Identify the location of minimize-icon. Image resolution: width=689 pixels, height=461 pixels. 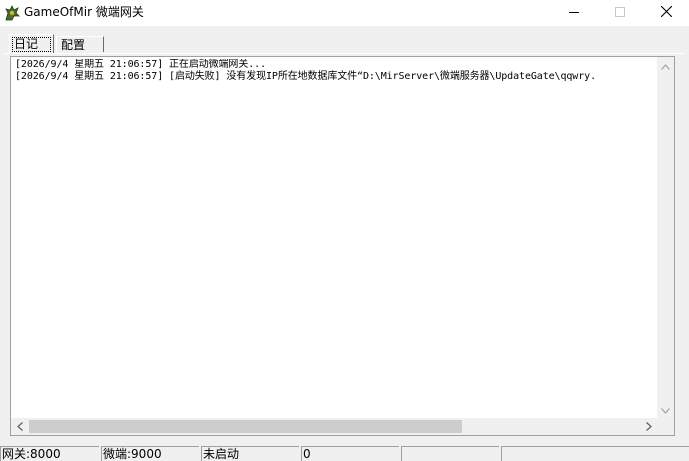
(574, 13).